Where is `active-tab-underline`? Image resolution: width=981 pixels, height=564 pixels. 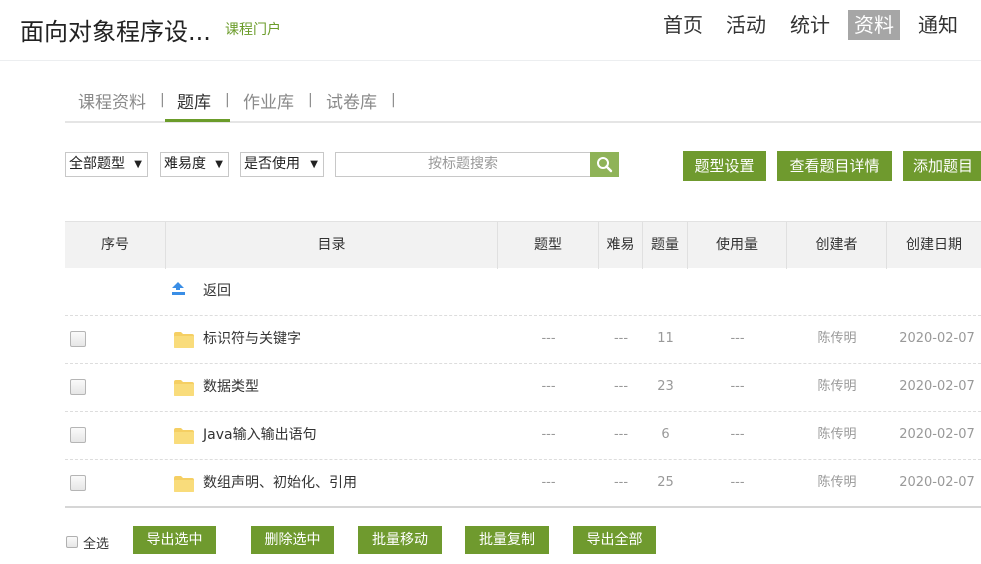
active-tab-underline is located at coordinates (197, 120).